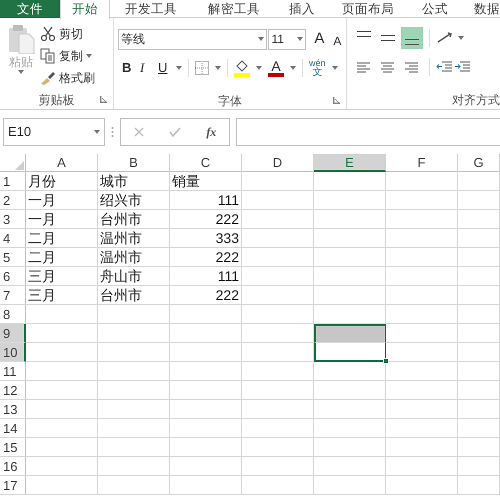 The width and height of the screenshot is (500, 501). I want to click on selected-cell, so click(350, 352).